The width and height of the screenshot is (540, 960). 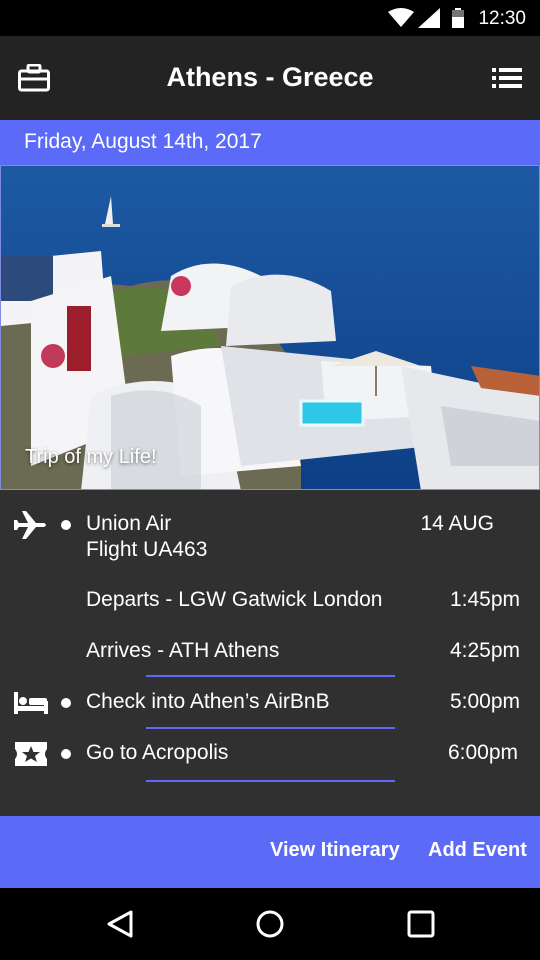 I want to click on app-bar: Athens - Greece, so click(x=270, y=78).